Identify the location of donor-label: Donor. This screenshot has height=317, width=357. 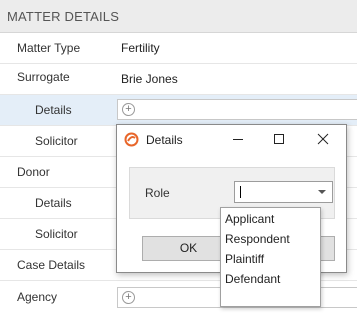
(33, 172).